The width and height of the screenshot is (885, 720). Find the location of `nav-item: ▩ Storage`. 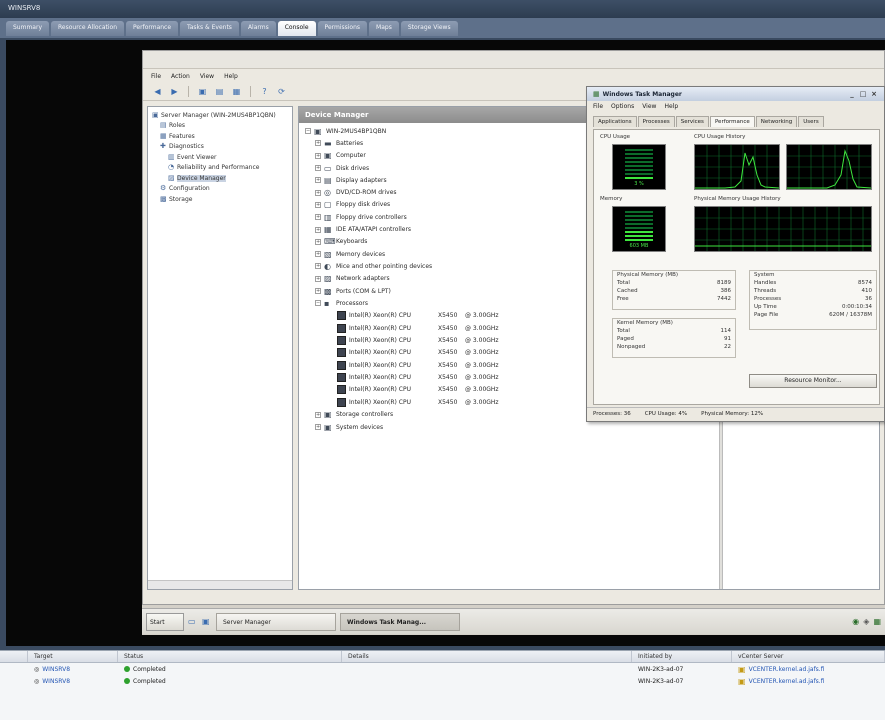

nav-item: ▩ Storage is located at coordinates (220, 199).